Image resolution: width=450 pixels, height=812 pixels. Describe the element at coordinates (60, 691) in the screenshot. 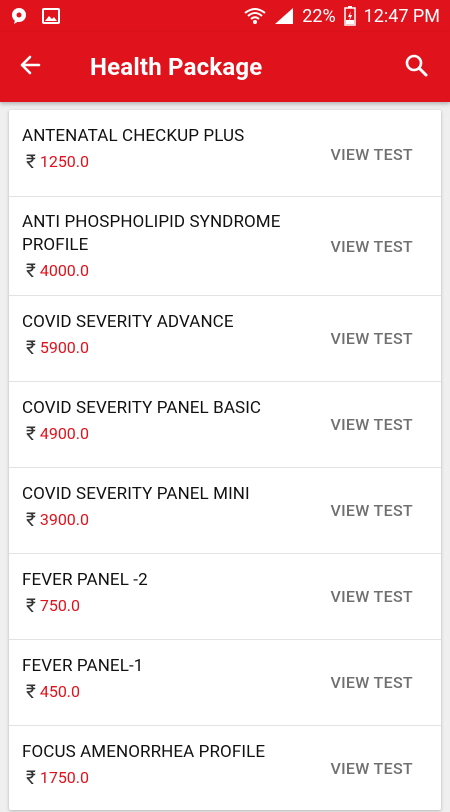

I see `price-value: 450.0` at that location.